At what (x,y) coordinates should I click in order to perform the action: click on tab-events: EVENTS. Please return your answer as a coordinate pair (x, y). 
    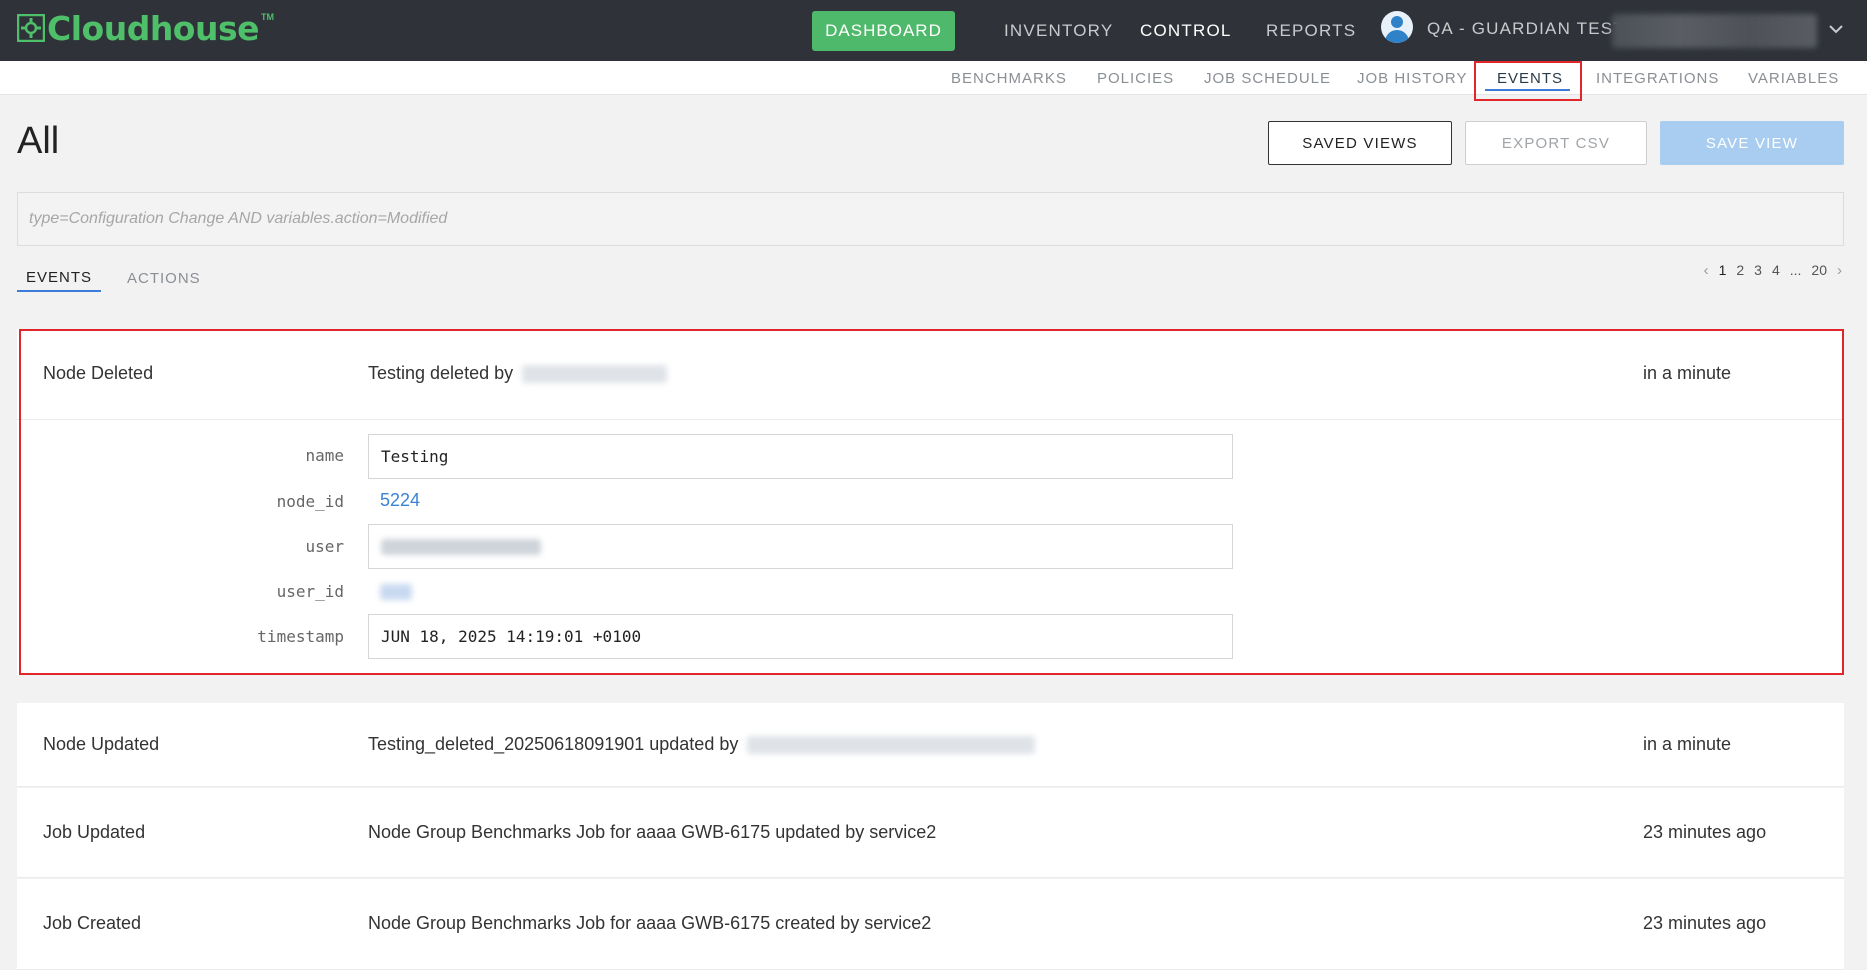
    Looking at the image, I should click on (59, 278).